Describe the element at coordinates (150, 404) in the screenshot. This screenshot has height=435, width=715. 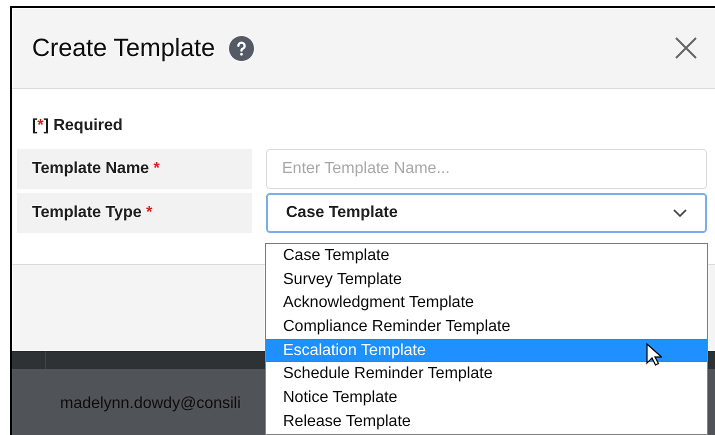
I see `email-text: madelynn.dowdy@consili` at that location.